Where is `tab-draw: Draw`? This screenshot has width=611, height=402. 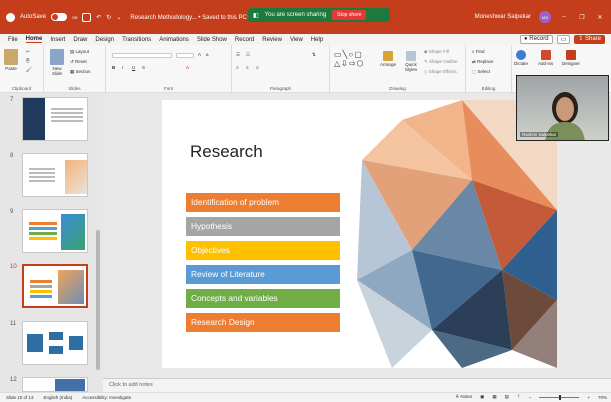
tab-draw: Draw is located at coordinates (80, 40).